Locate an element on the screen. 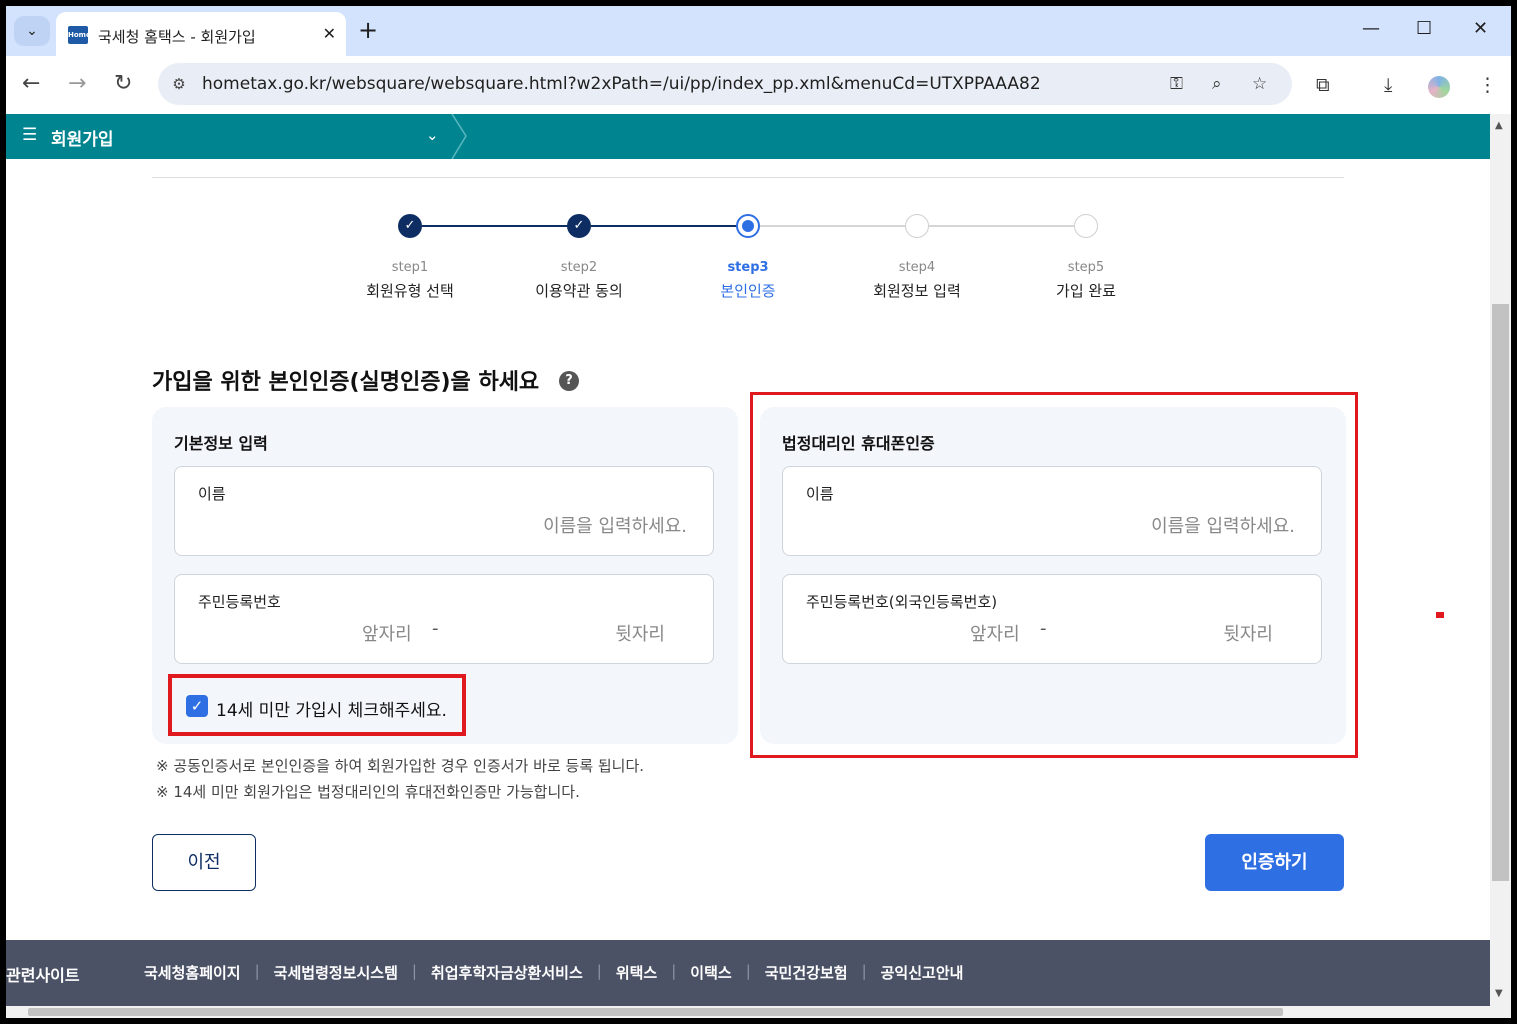  step-number: step4 is located at coordinates (917, 267).